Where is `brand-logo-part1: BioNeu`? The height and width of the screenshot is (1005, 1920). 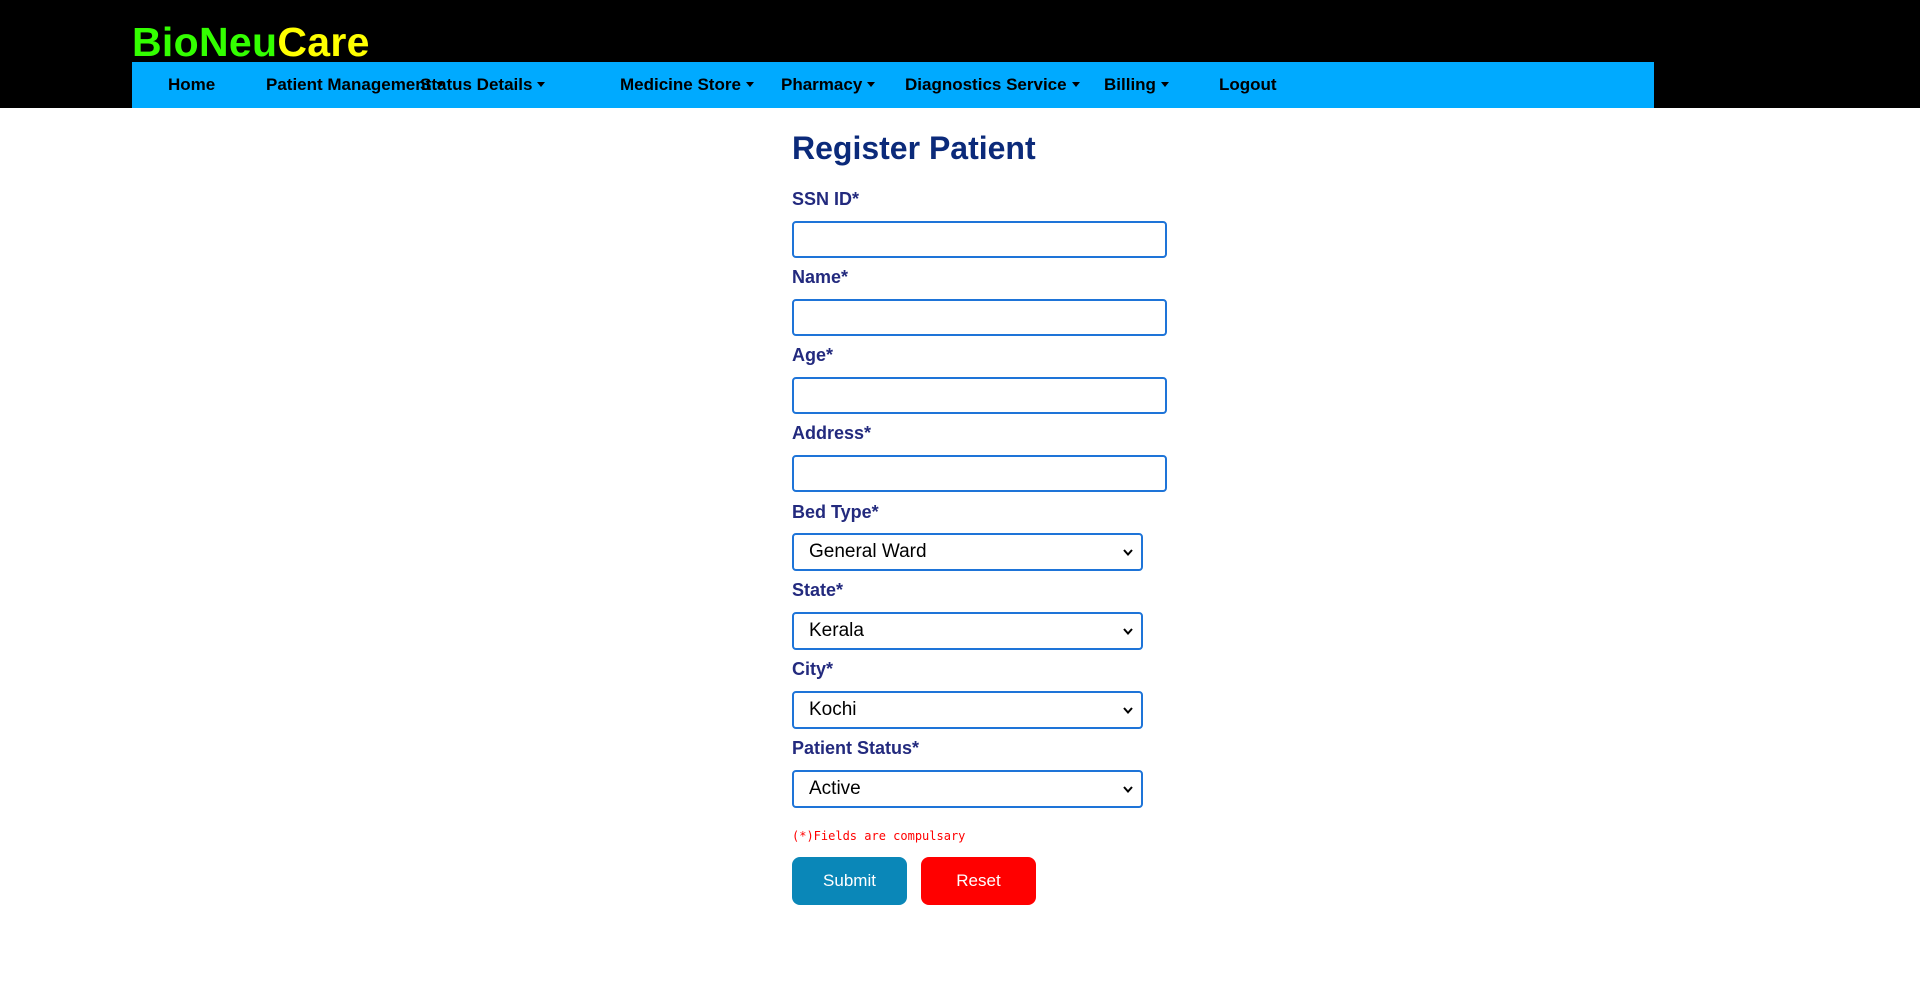 brand-logo-part1: BioNeu is located at coordinates (205, 42).